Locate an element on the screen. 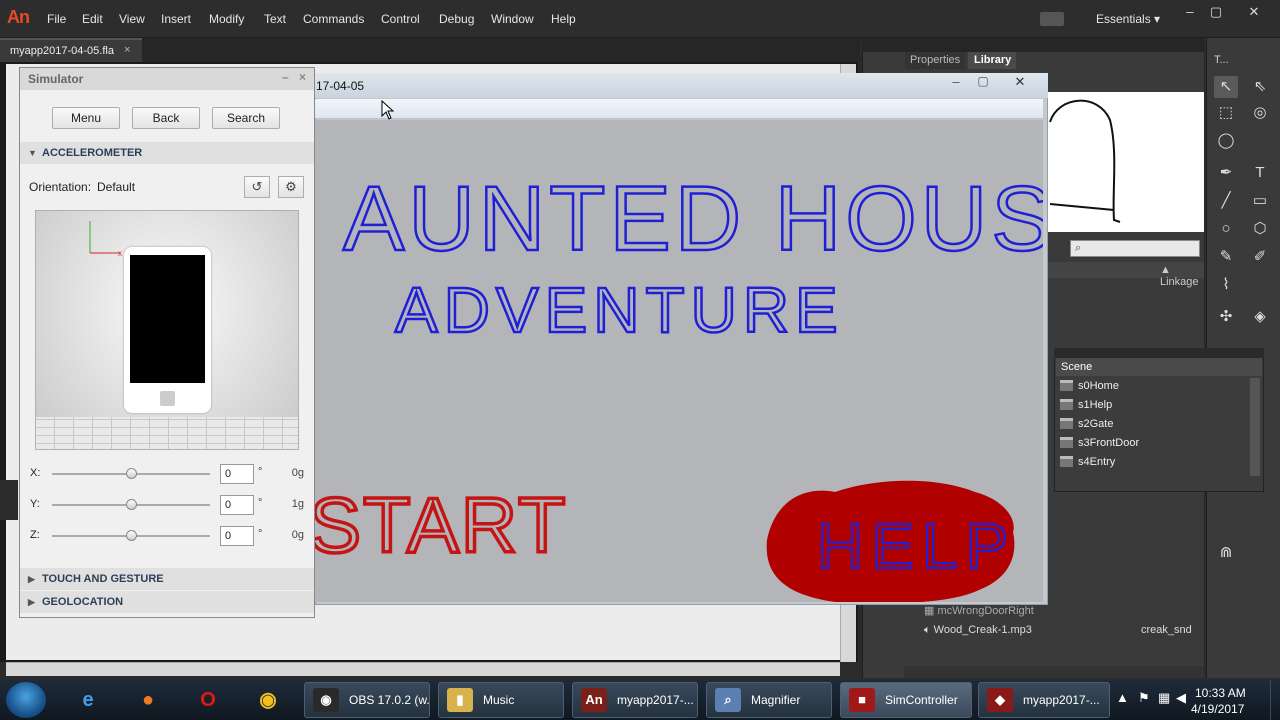  document-tab: myapp2017-04-05.fla × is located at coordinates (71, 50).